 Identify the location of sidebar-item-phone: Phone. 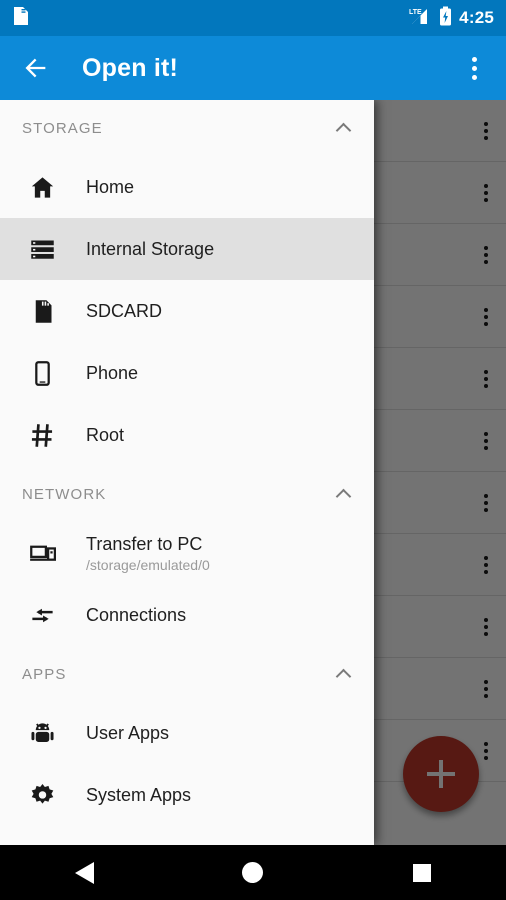
(187, 373).